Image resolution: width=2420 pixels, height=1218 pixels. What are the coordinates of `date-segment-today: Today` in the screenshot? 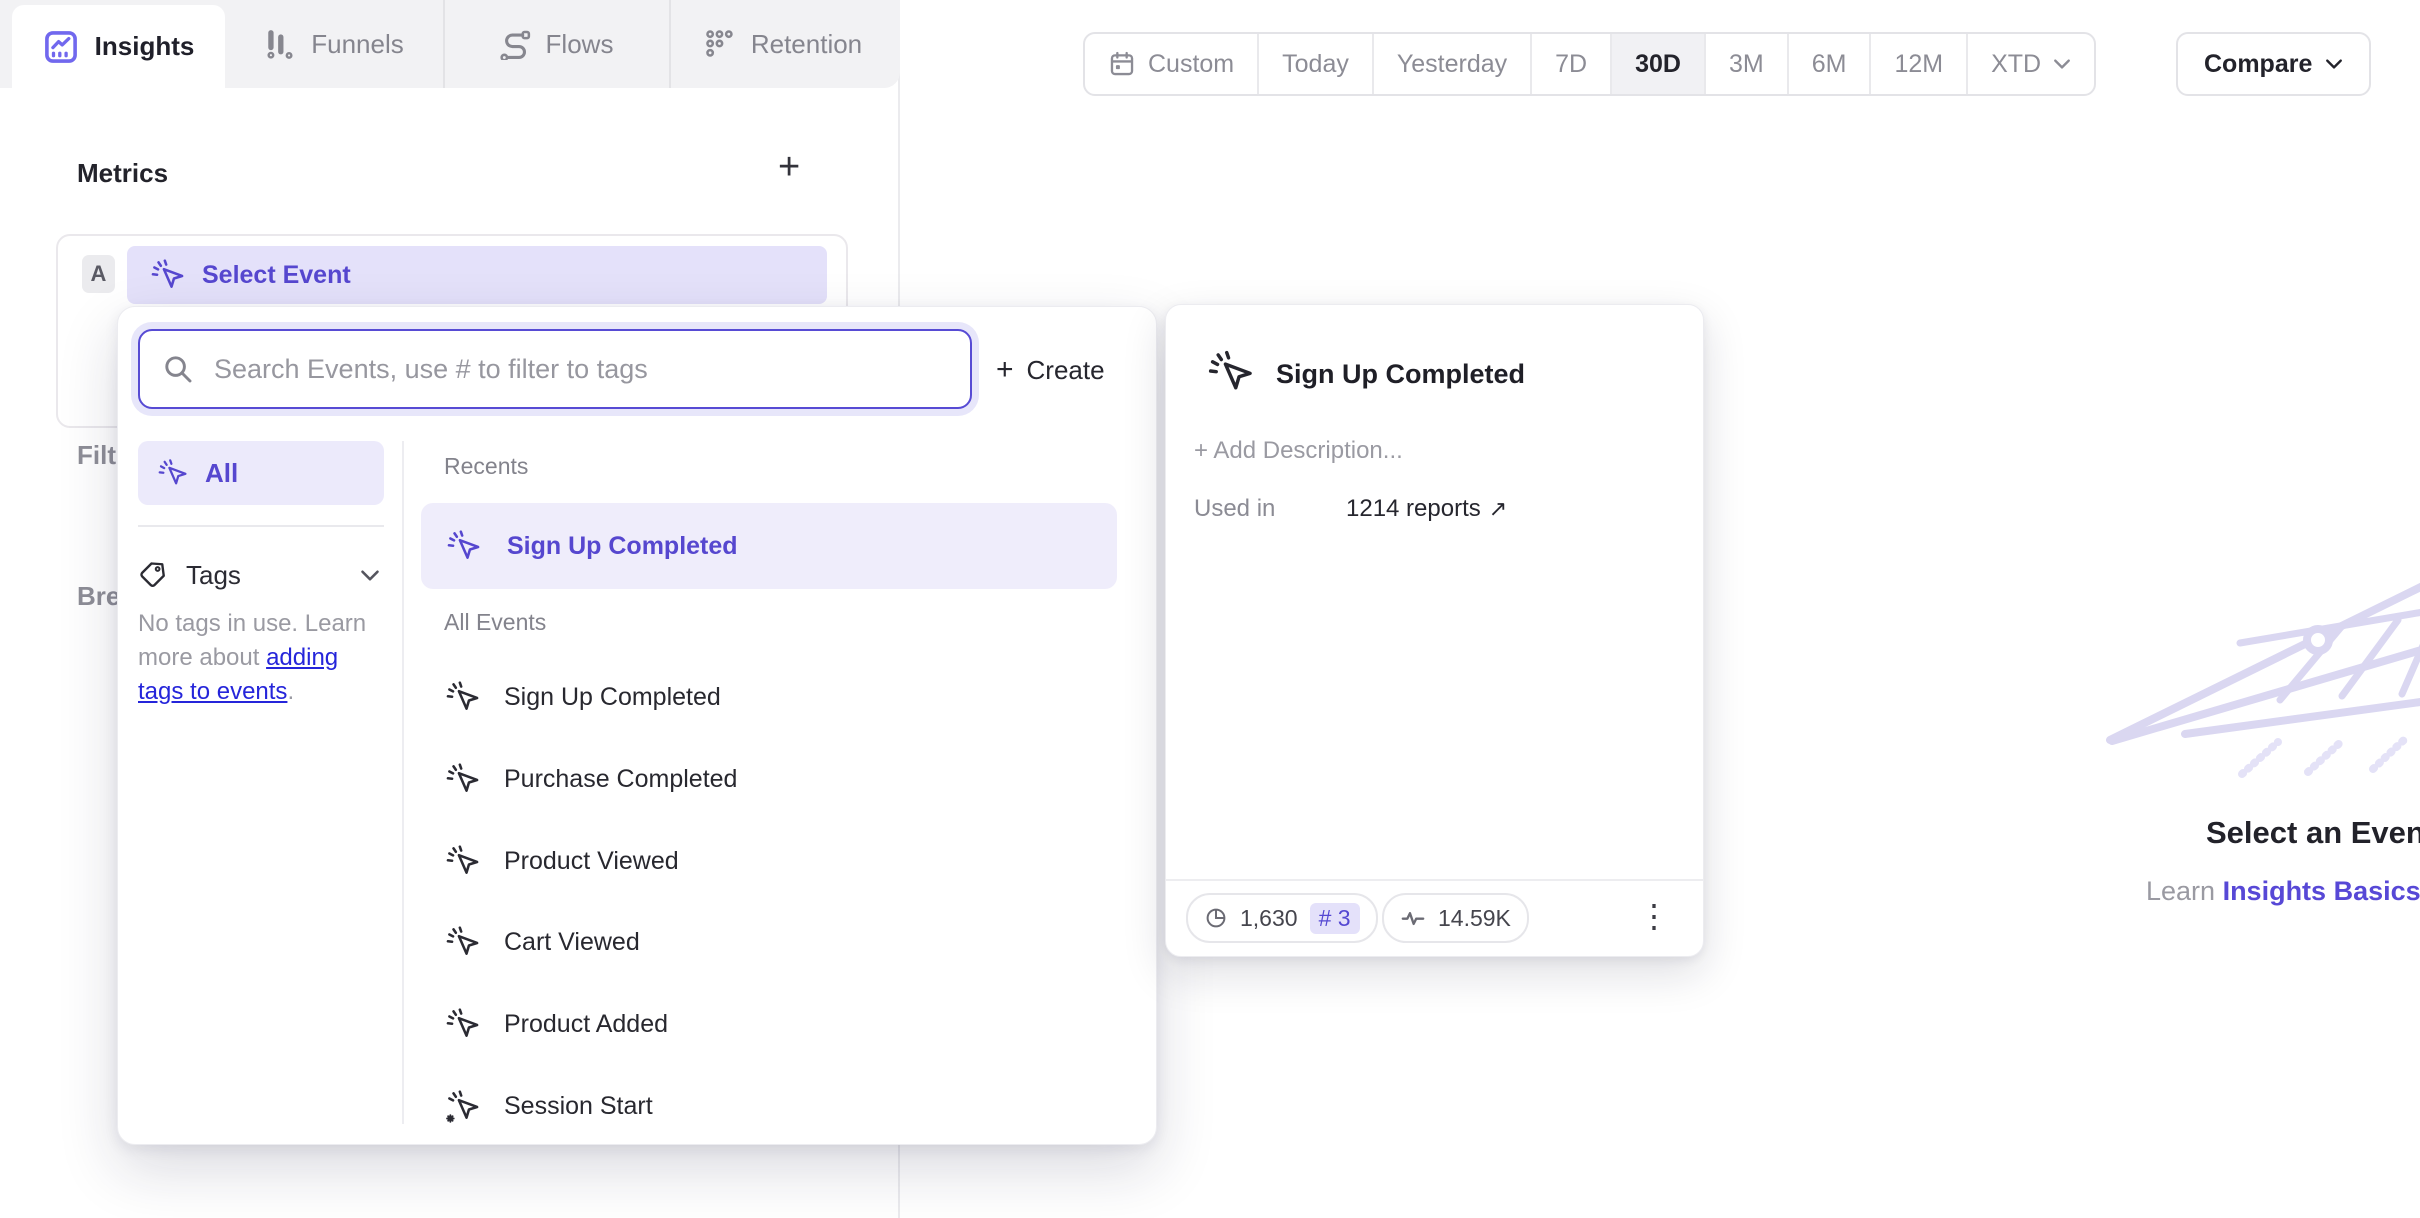 It's located at (1314, 64).